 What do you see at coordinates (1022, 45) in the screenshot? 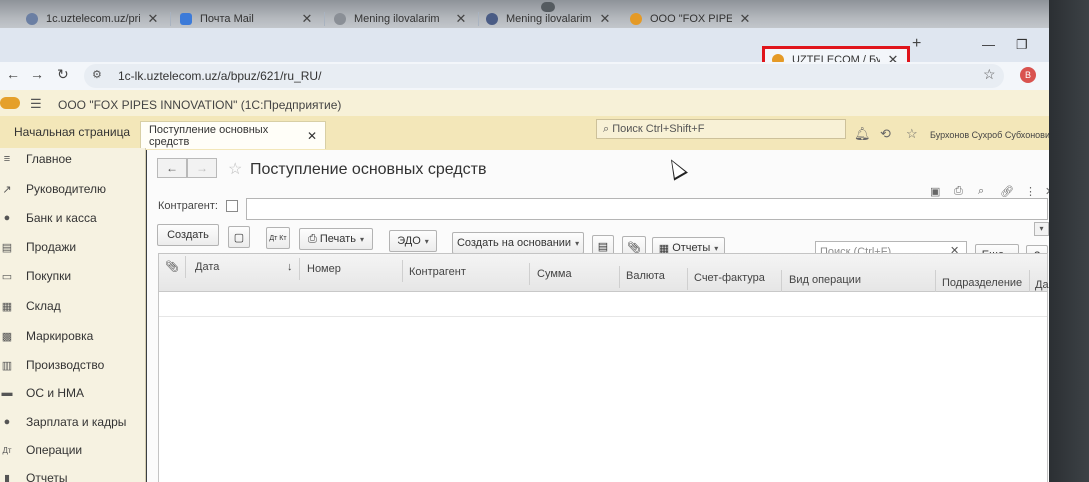
I see `restore-icon: ❐` at bounding box center [1022, 45].